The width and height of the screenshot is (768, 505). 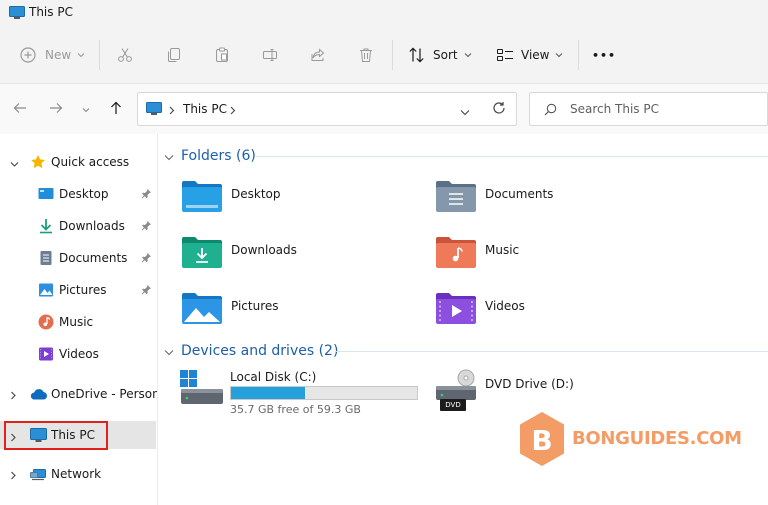 I want to click on drive-free-space: 35.7 GB free of 59.3 GB, so click(x=295, y=409).